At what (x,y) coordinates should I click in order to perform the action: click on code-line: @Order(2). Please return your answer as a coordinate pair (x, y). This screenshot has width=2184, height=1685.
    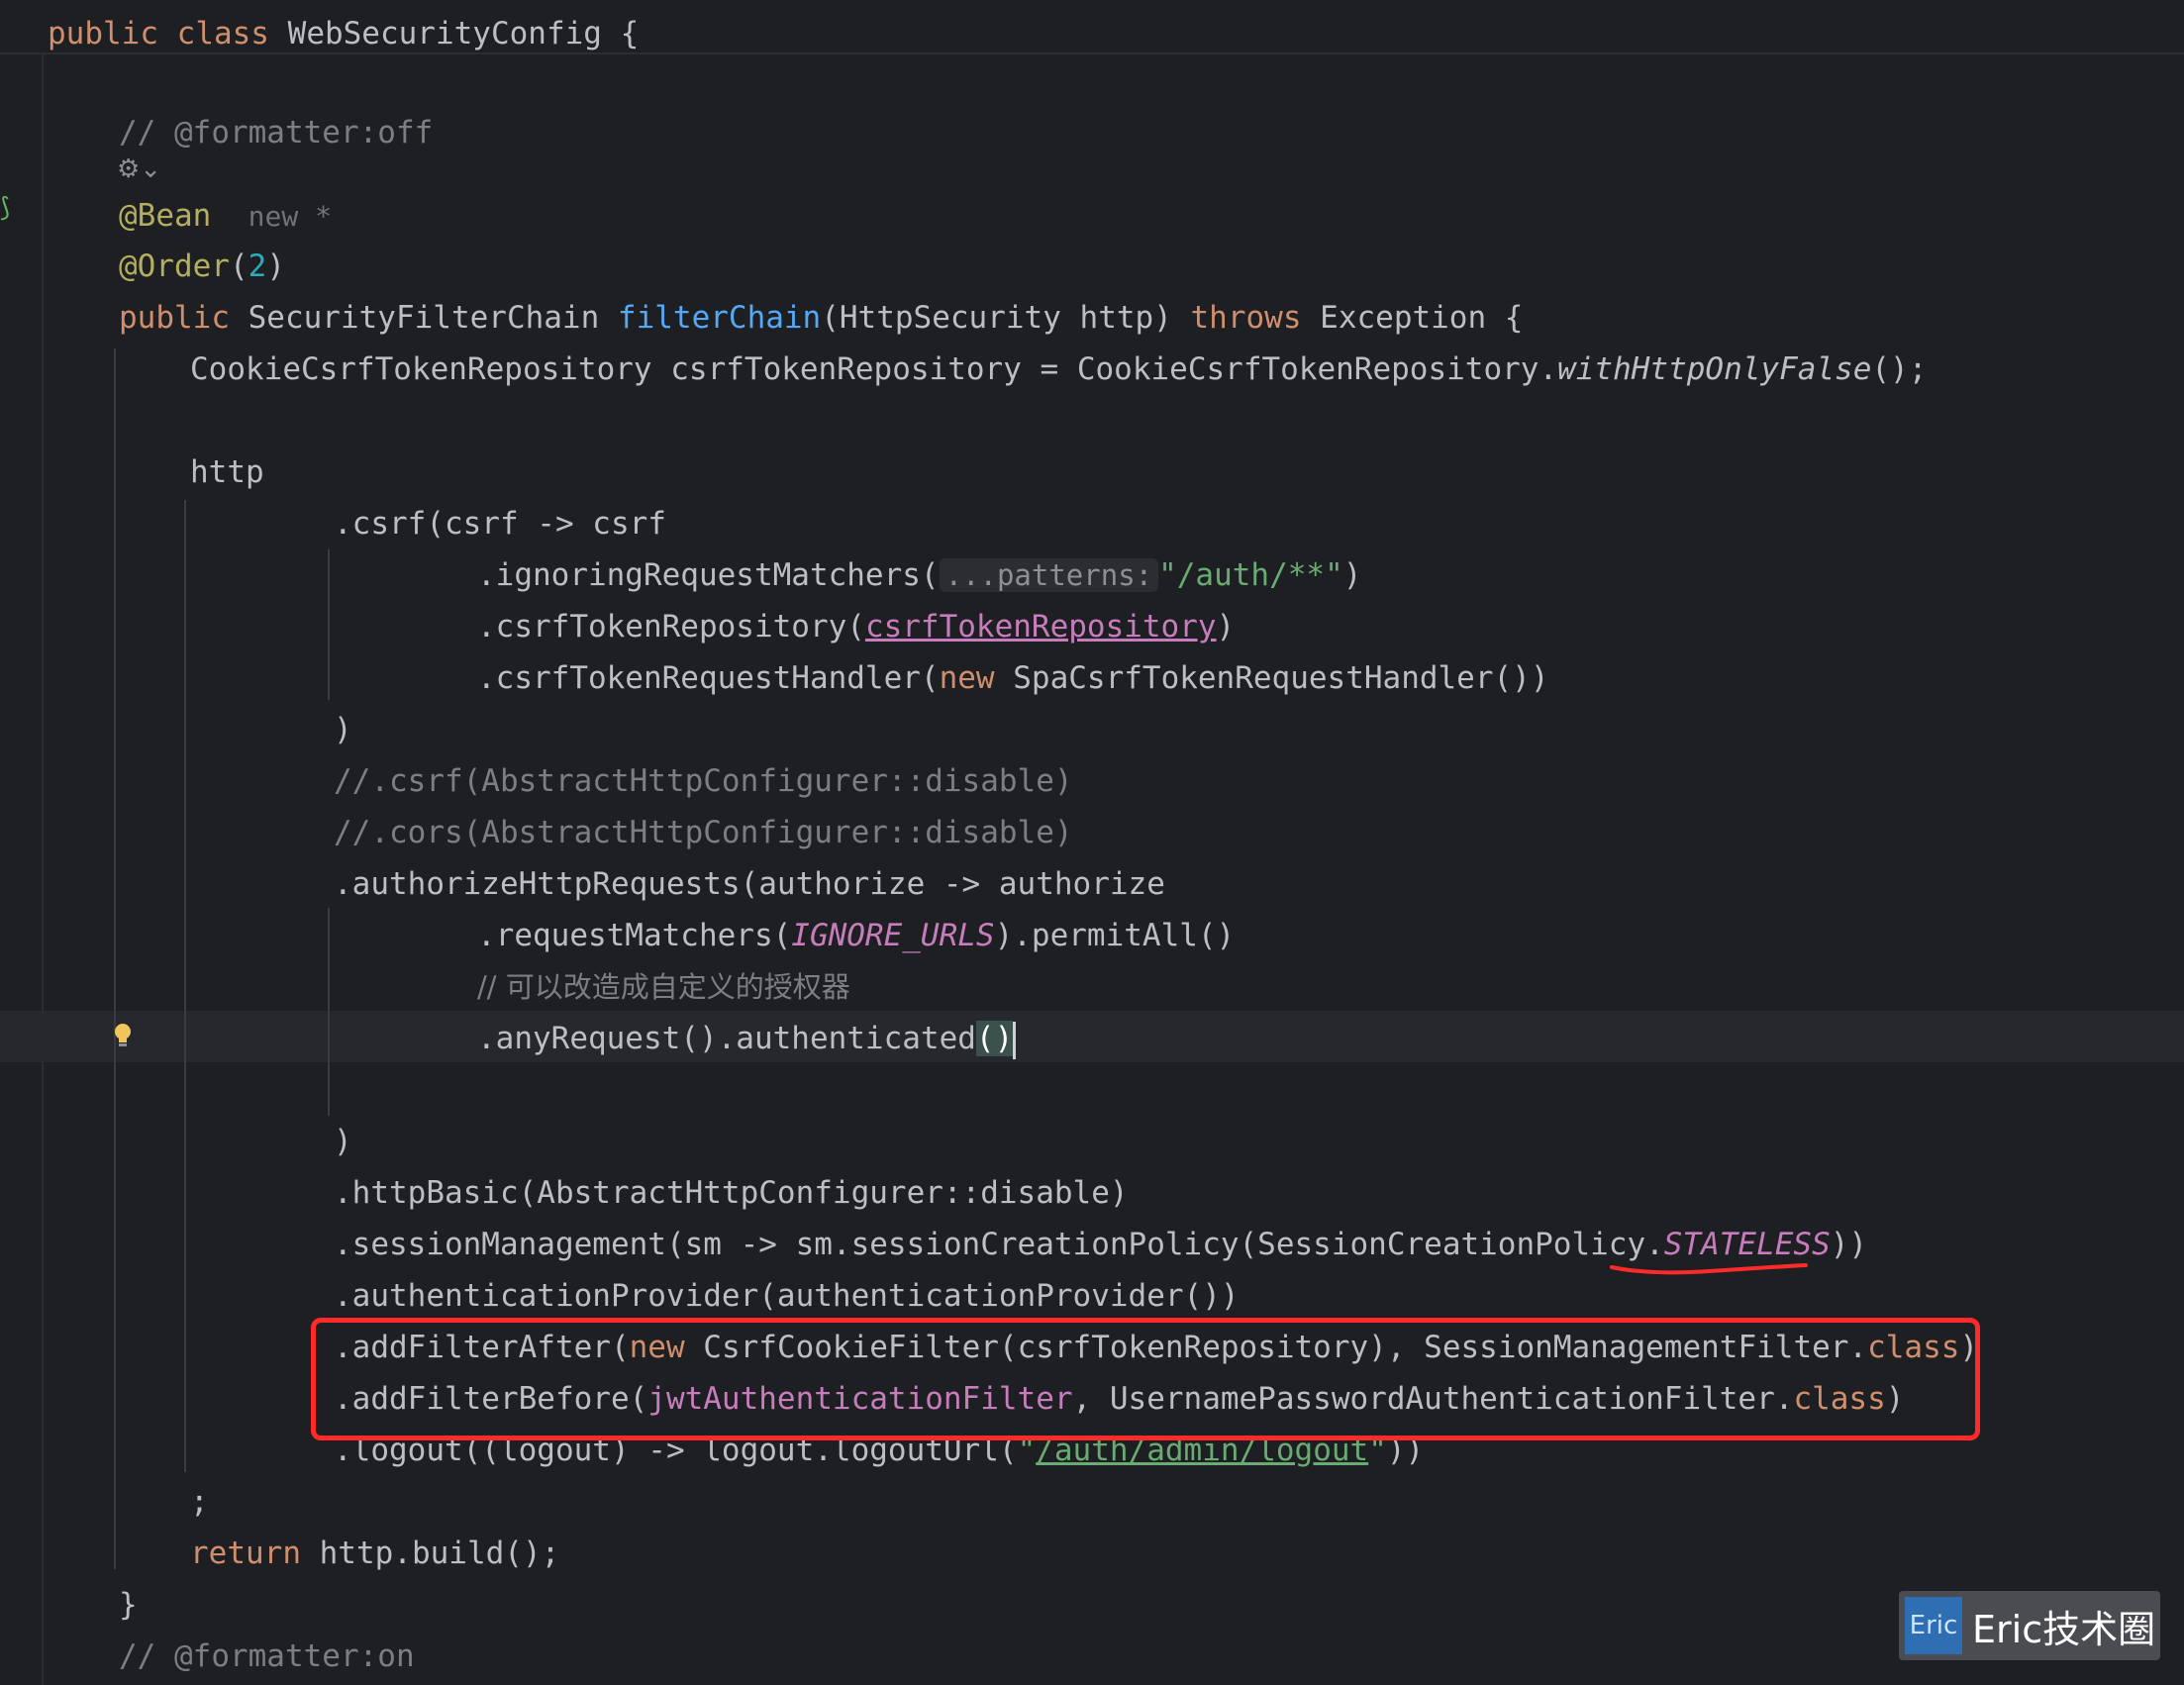
    Looking at the image, I should click on (202, 267).